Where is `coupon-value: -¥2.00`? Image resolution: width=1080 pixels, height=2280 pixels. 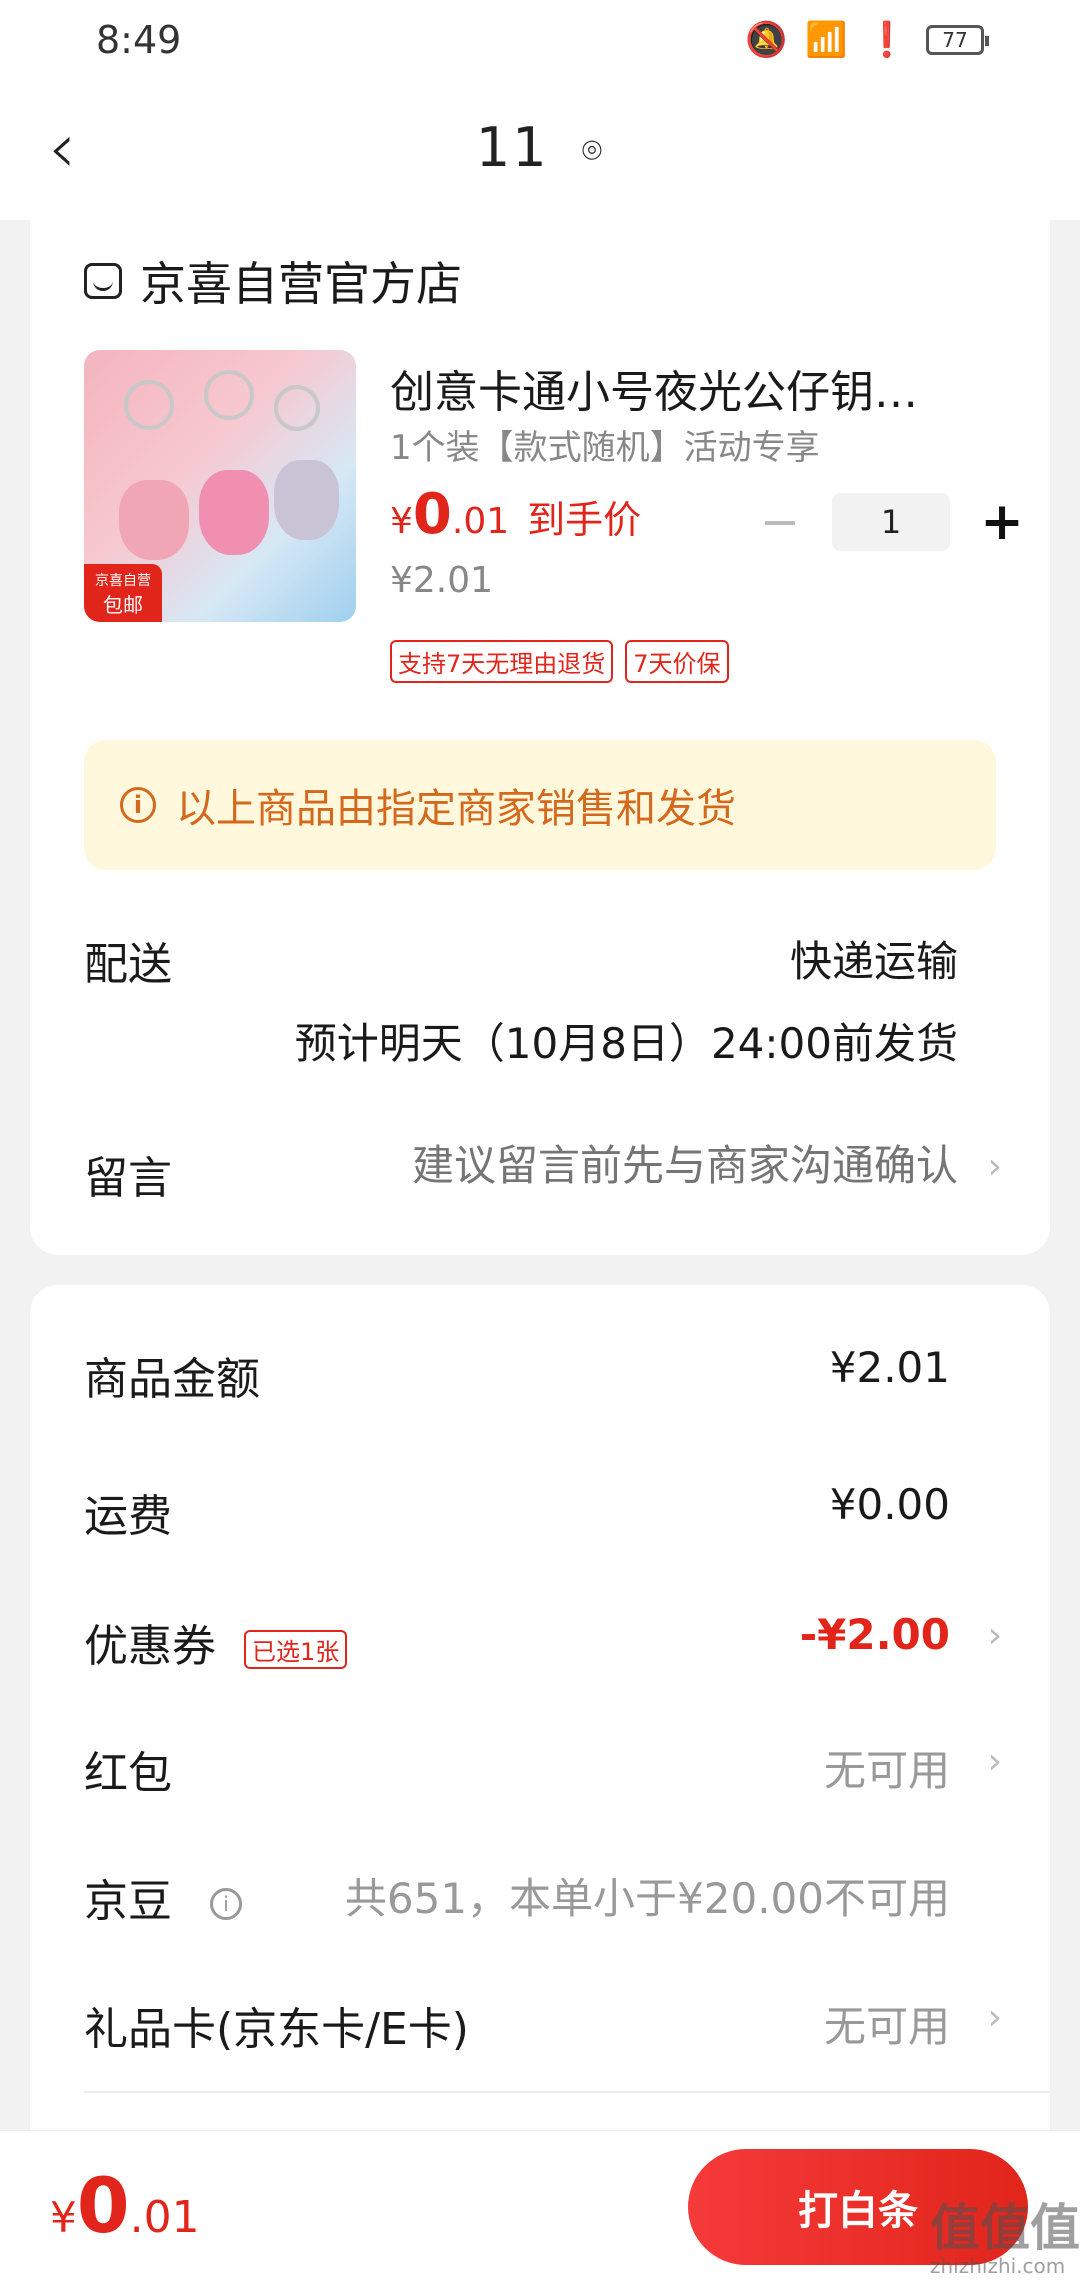 coupon-value: -¥2.00 is located at coordinates (875, 1634).